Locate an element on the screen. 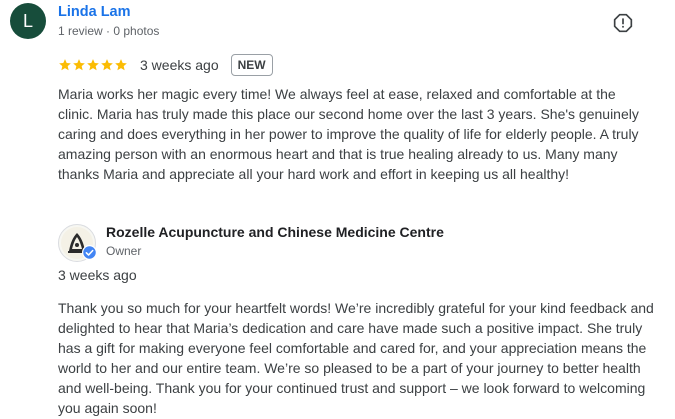  owner-role: Owner is located at coordinates (124, 251).